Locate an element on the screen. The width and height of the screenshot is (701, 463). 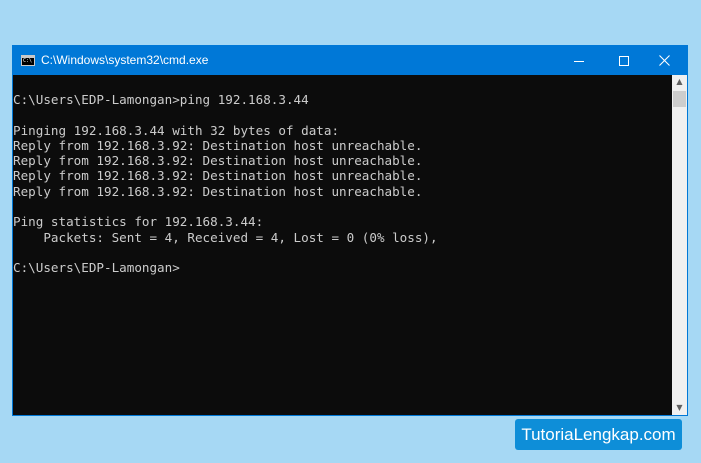
cmd-icon-glyph: C:\ is located at coordinates (28, 61).